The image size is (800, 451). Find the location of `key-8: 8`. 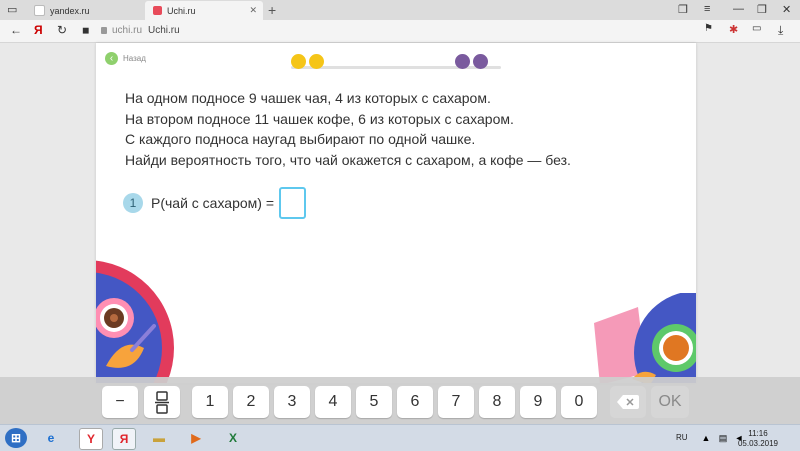

key-8: 8 is located at coordinates (497, 402).